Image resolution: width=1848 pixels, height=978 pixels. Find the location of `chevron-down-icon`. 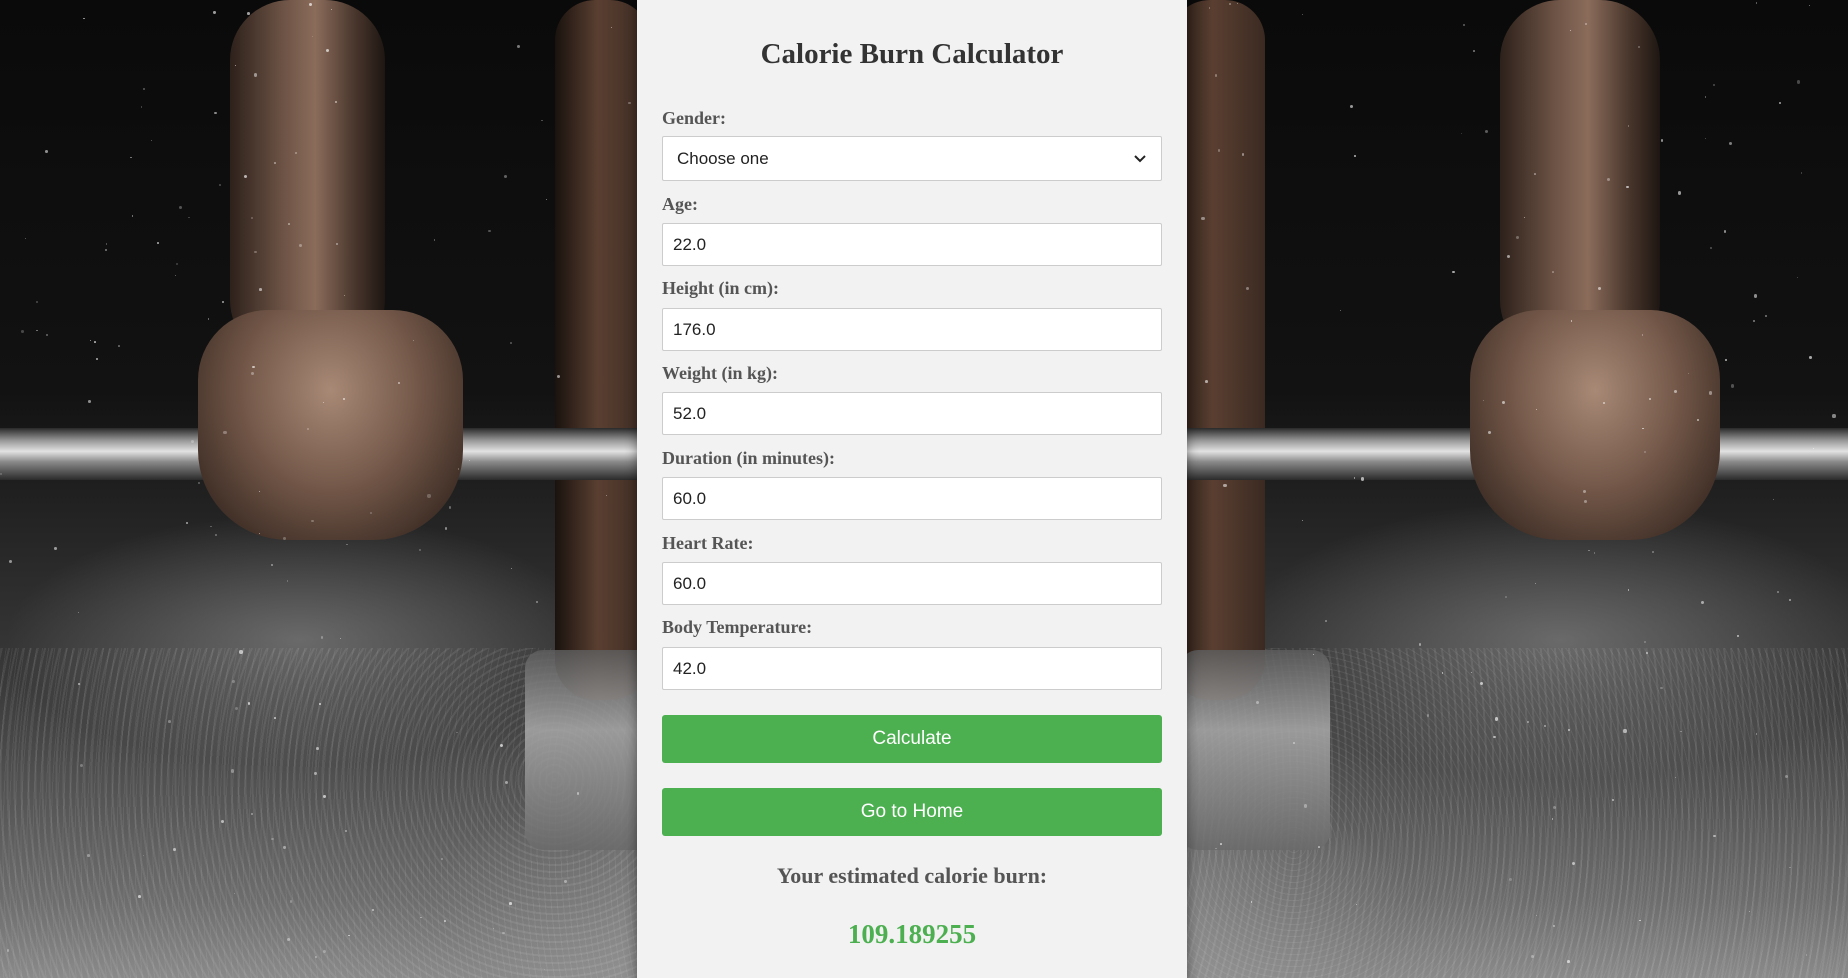

chevron-down-icon is located at coordinates (1140, 159).